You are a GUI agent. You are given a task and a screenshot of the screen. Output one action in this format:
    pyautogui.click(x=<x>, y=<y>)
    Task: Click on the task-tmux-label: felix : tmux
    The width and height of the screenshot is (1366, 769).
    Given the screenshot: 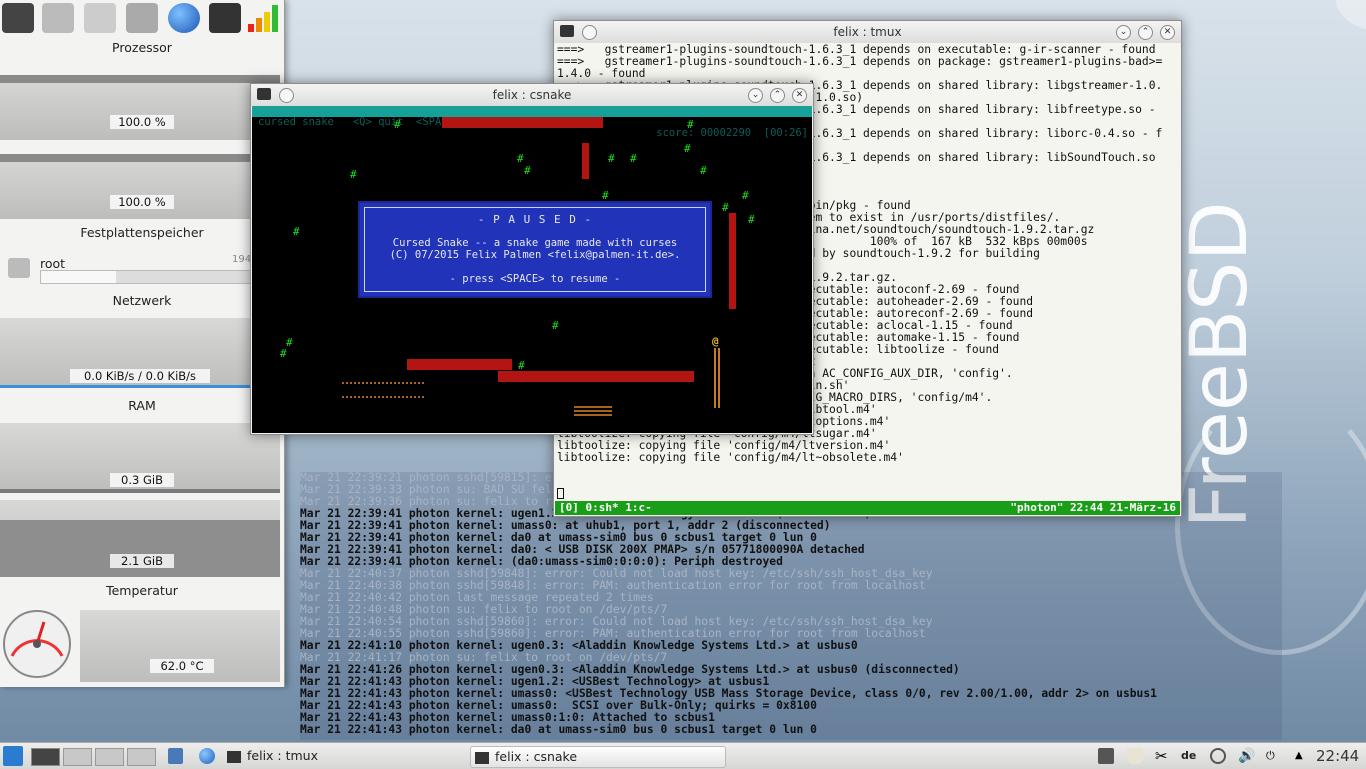 What is the action you would take?
    pyautogui.click(x=282, y=755)
    